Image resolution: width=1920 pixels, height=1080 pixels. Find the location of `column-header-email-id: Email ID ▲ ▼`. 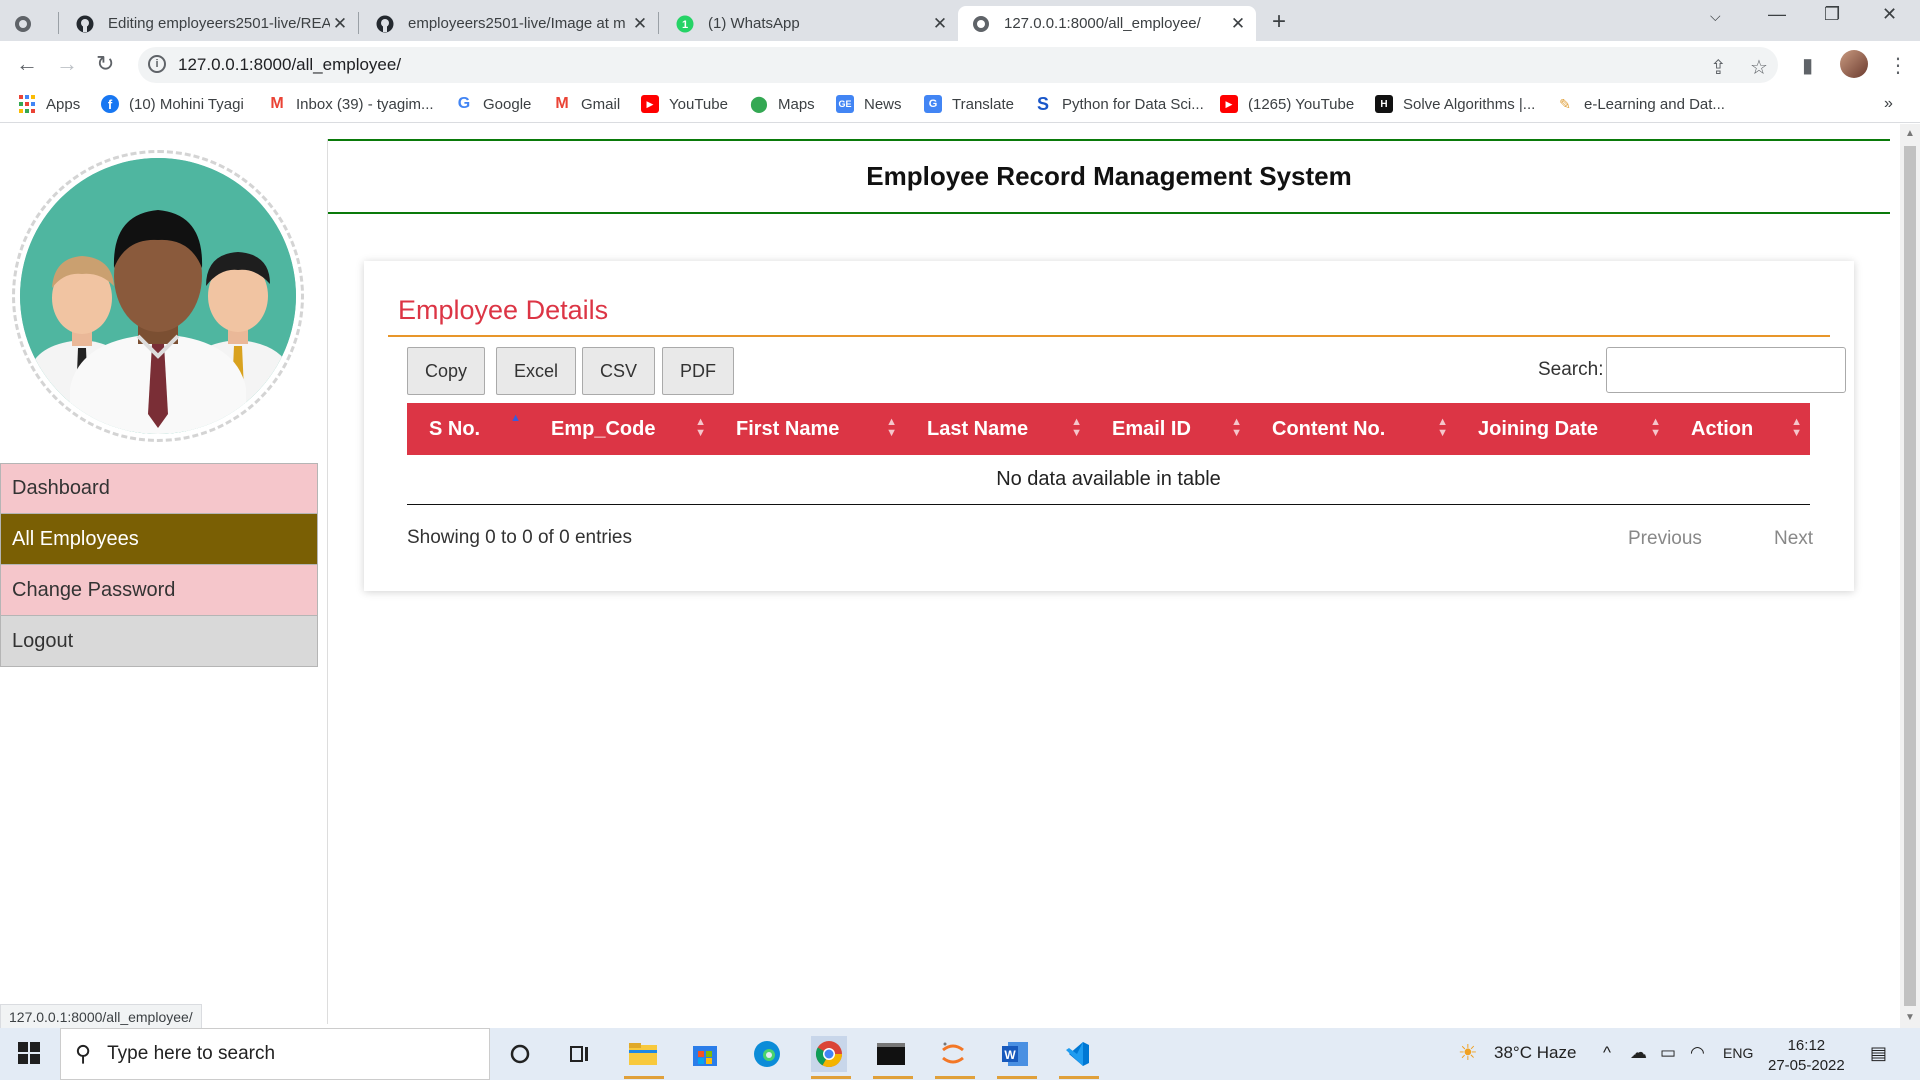

column-header-email-id: Email ID ▲ ▼ is located at coordinates (1170, 429).